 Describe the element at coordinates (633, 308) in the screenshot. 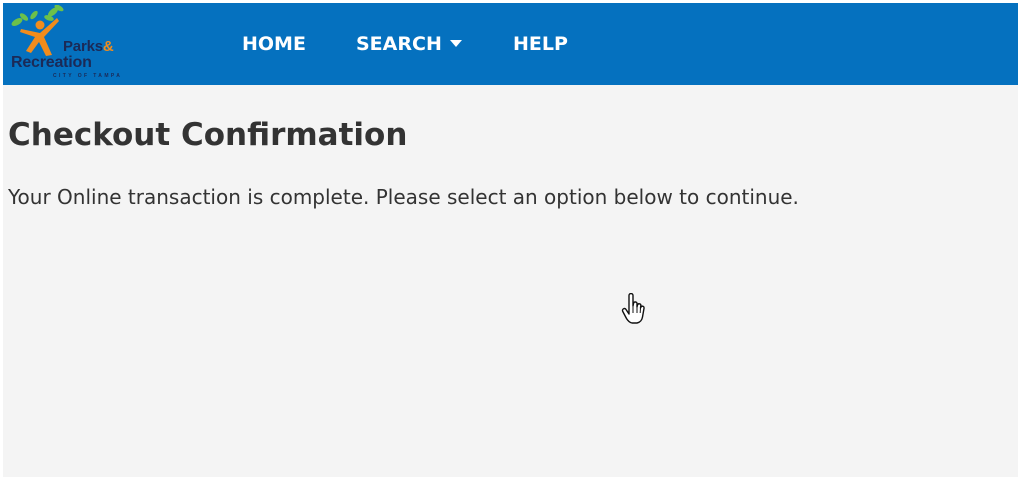

I see `hand-pointer-icon` at that location.